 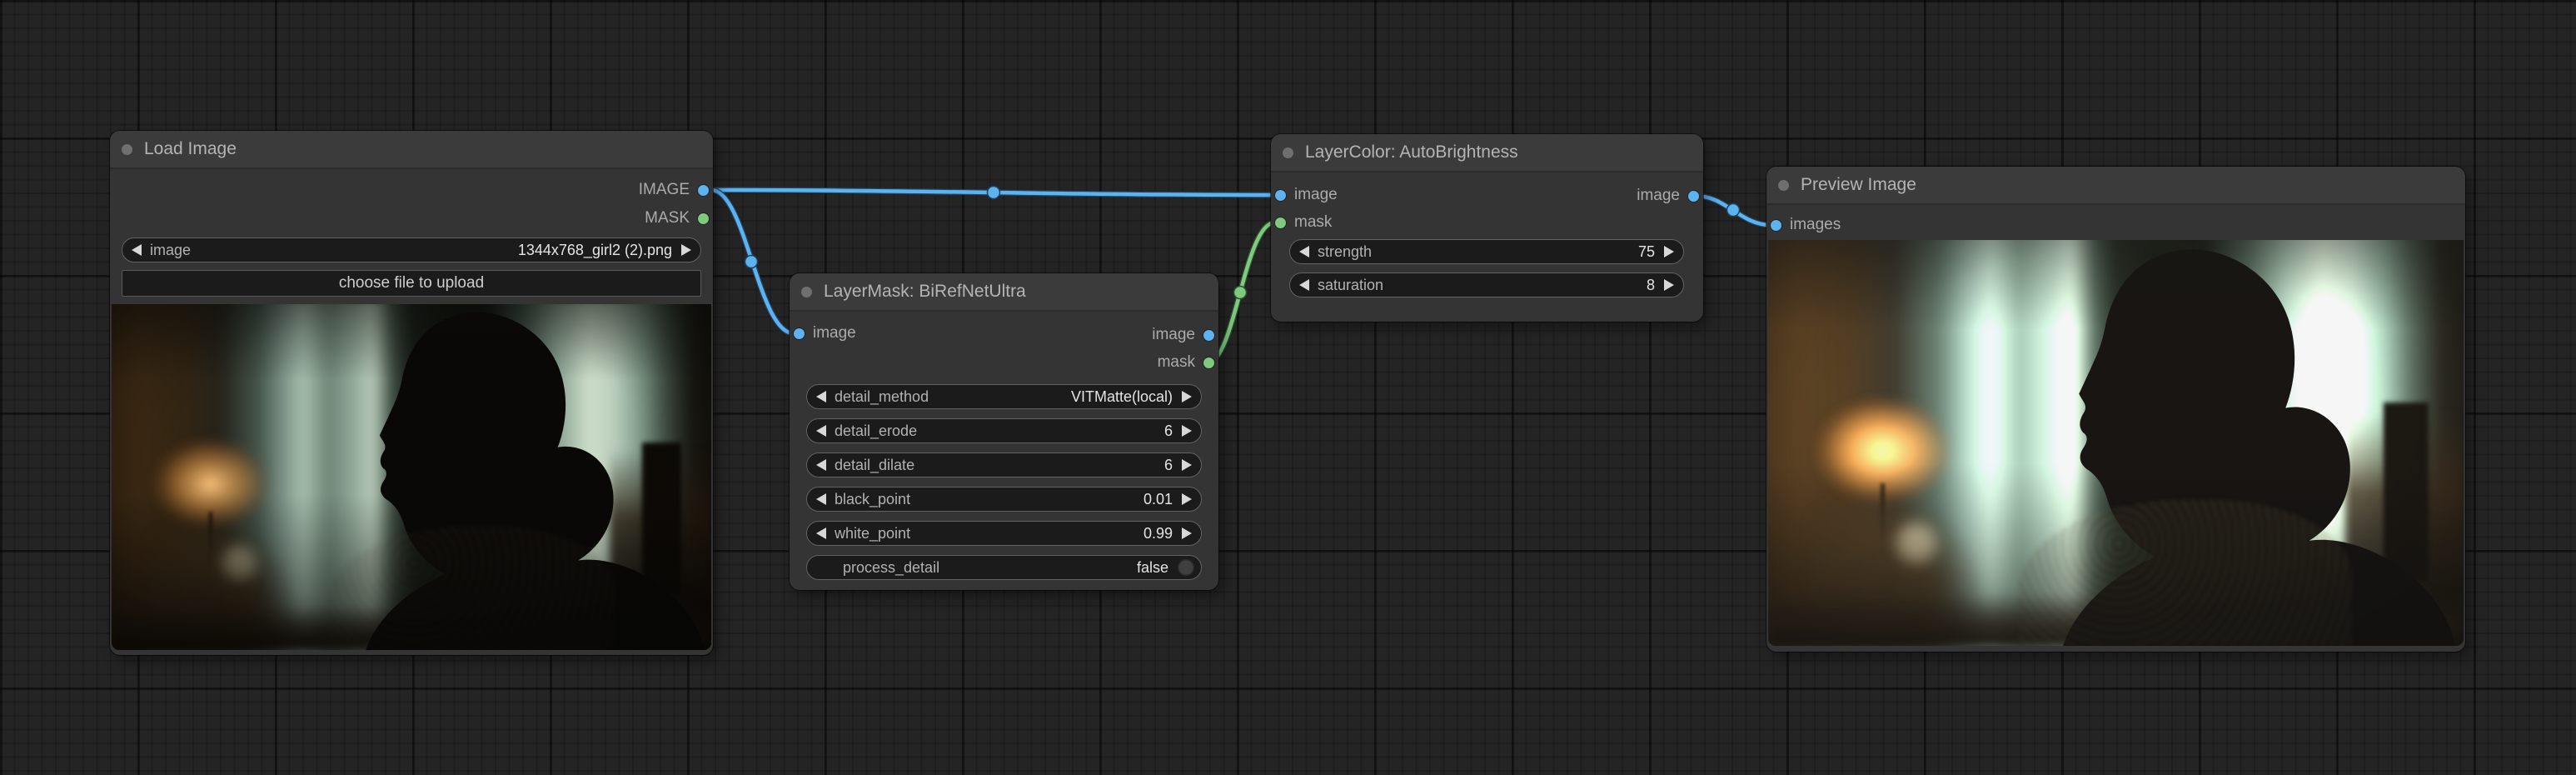 I want to click on link-image-to-autobrightness, so click(x=993, y=192).